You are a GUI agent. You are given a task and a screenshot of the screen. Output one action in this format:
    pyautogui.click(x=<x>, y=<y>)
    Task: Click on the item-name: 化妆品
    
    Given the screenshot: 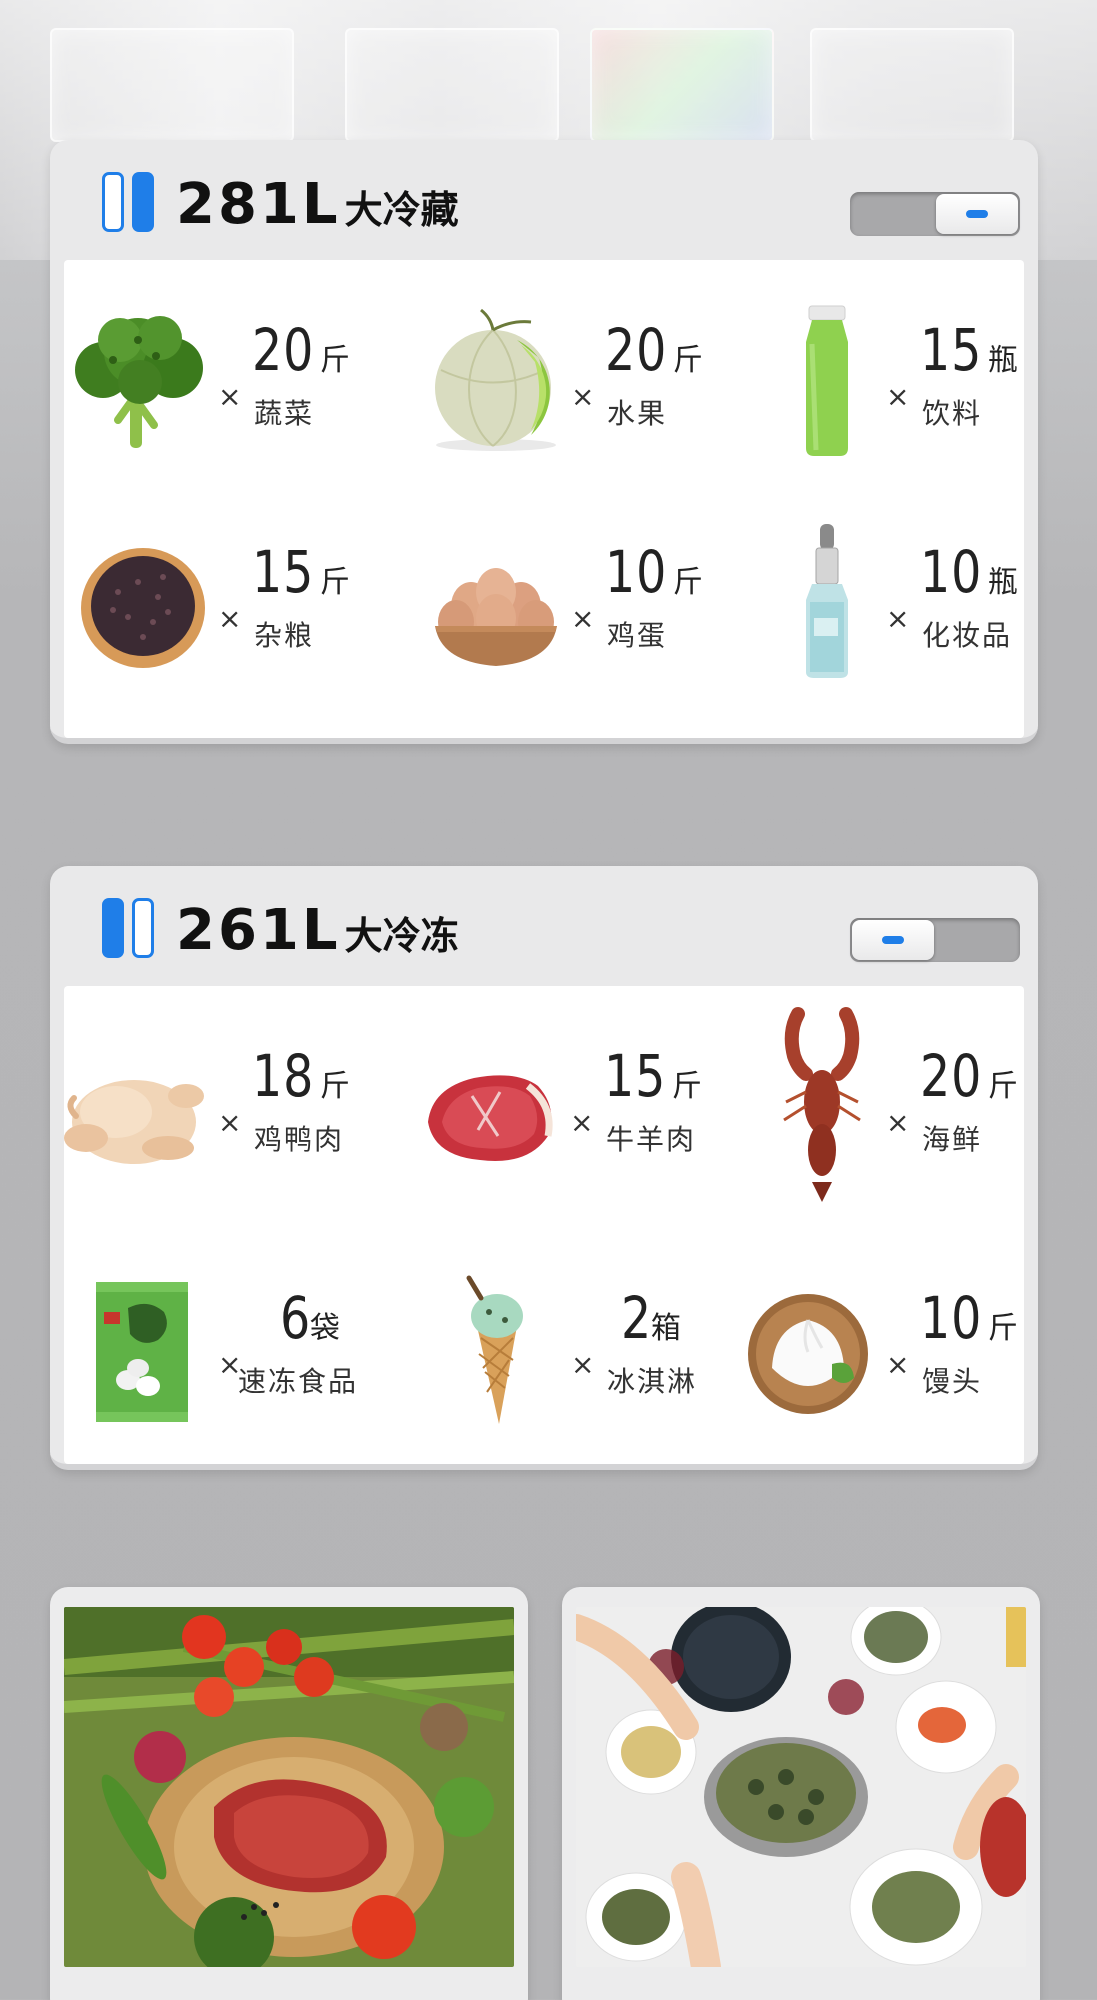 What is the action you would take?
    pyautogui.click(x=967, y=635)
    